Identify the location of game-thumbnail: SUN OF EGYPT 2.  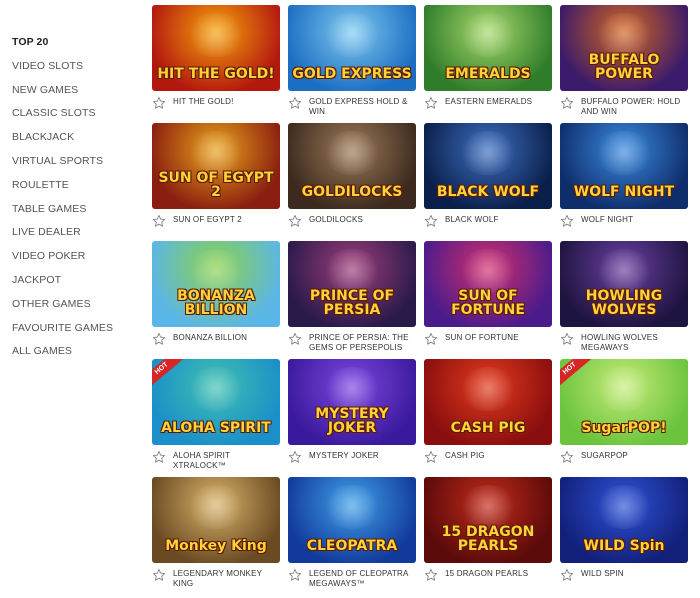
(216, 166).